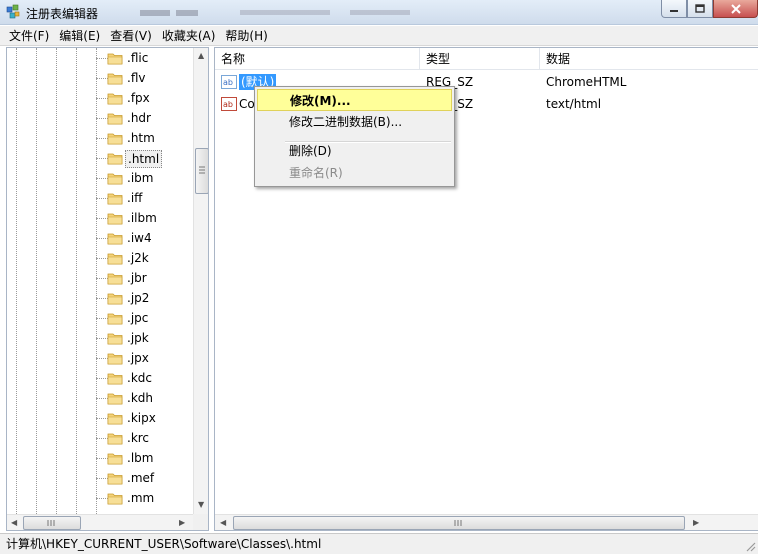 The width and height of the screenshot is (758, 554). What do you see at coordinates (201, 56) in the screenshot?
I see `scroll-up-arrow-icon: ▲` at bounding box center [201, 56].